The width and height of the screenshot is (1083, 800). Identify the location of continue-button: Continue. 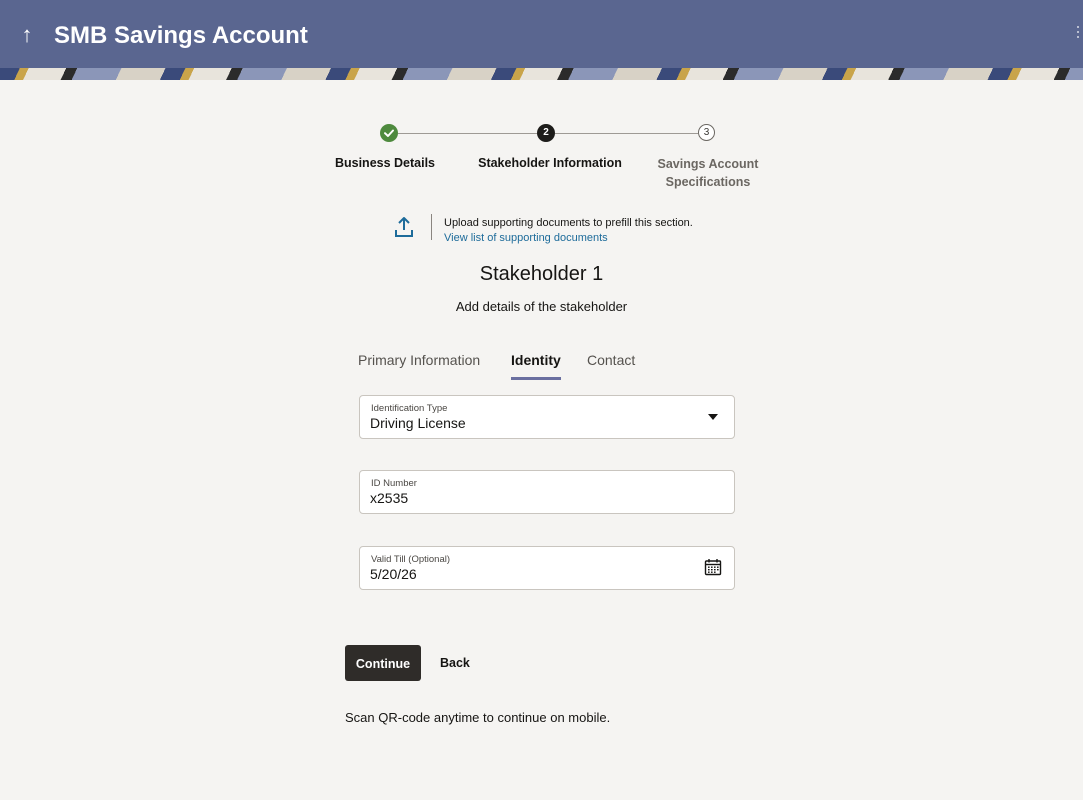
(383, 663).